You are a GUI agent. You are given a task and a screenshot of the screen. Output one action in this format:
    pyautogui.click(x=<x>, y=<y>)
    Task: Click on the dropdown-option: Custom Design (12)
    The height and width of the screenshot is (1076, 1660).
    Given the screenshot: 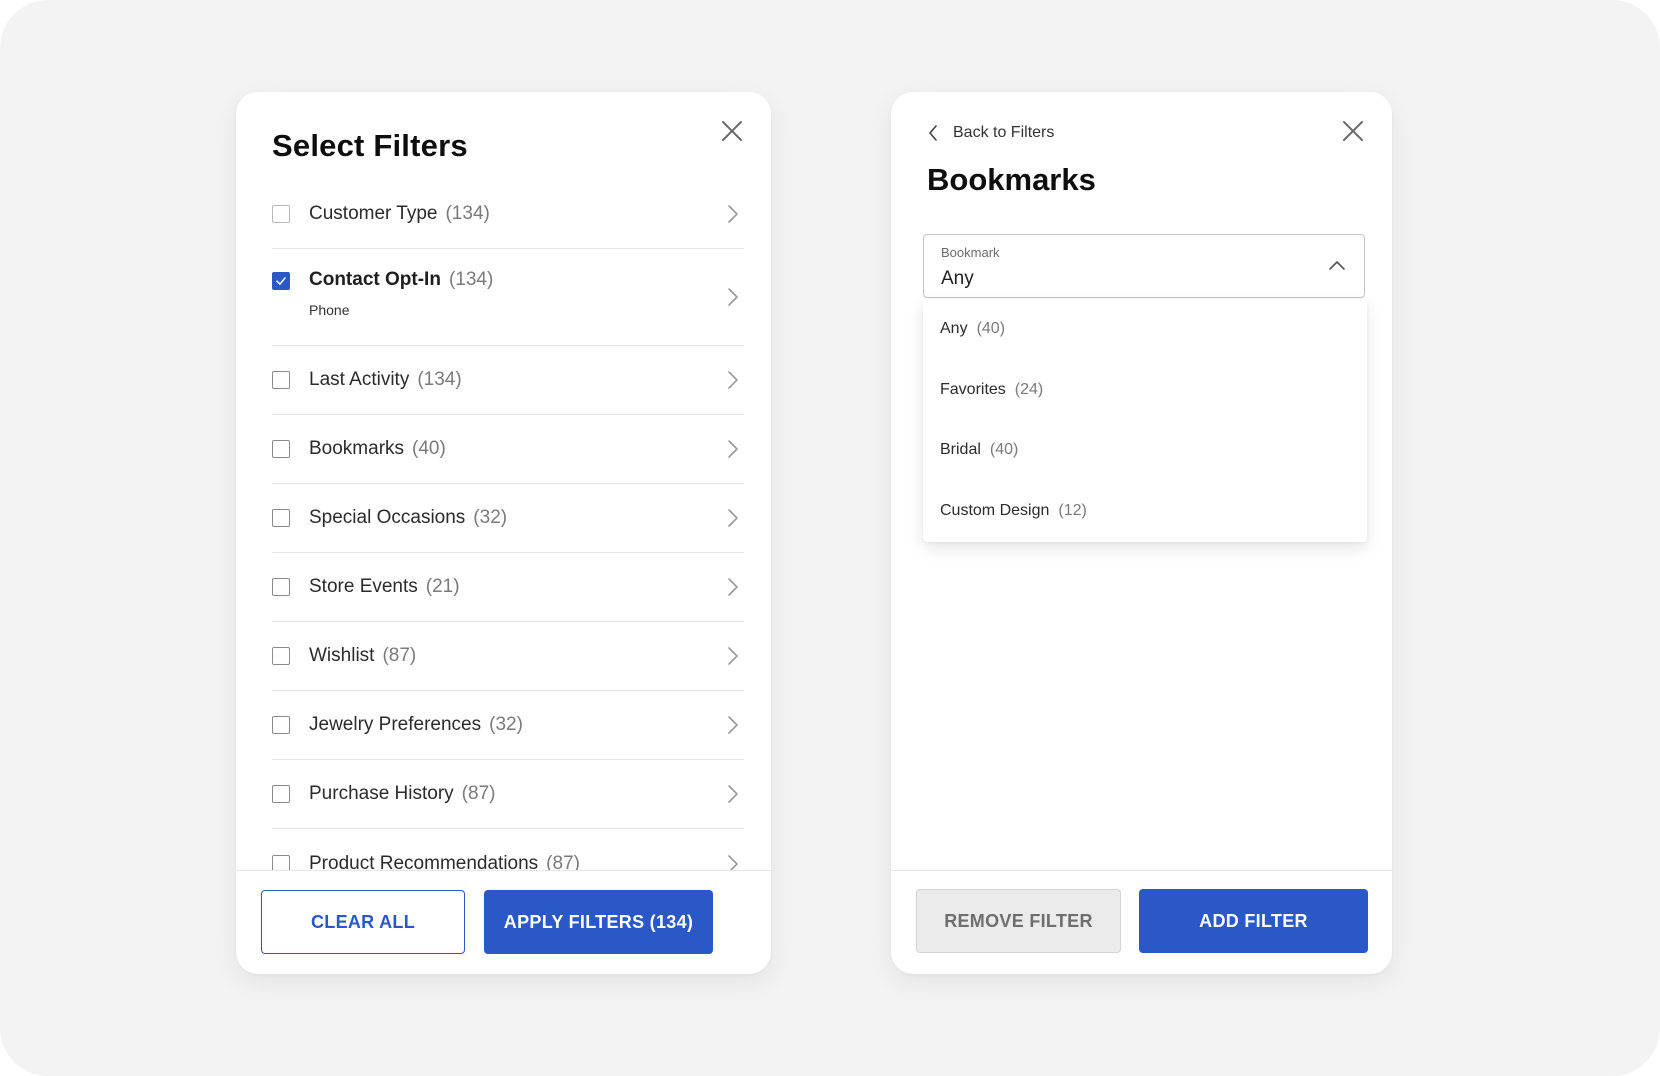 What is the action you would take?
    pyautogui.click(x=1145, y=511)
    